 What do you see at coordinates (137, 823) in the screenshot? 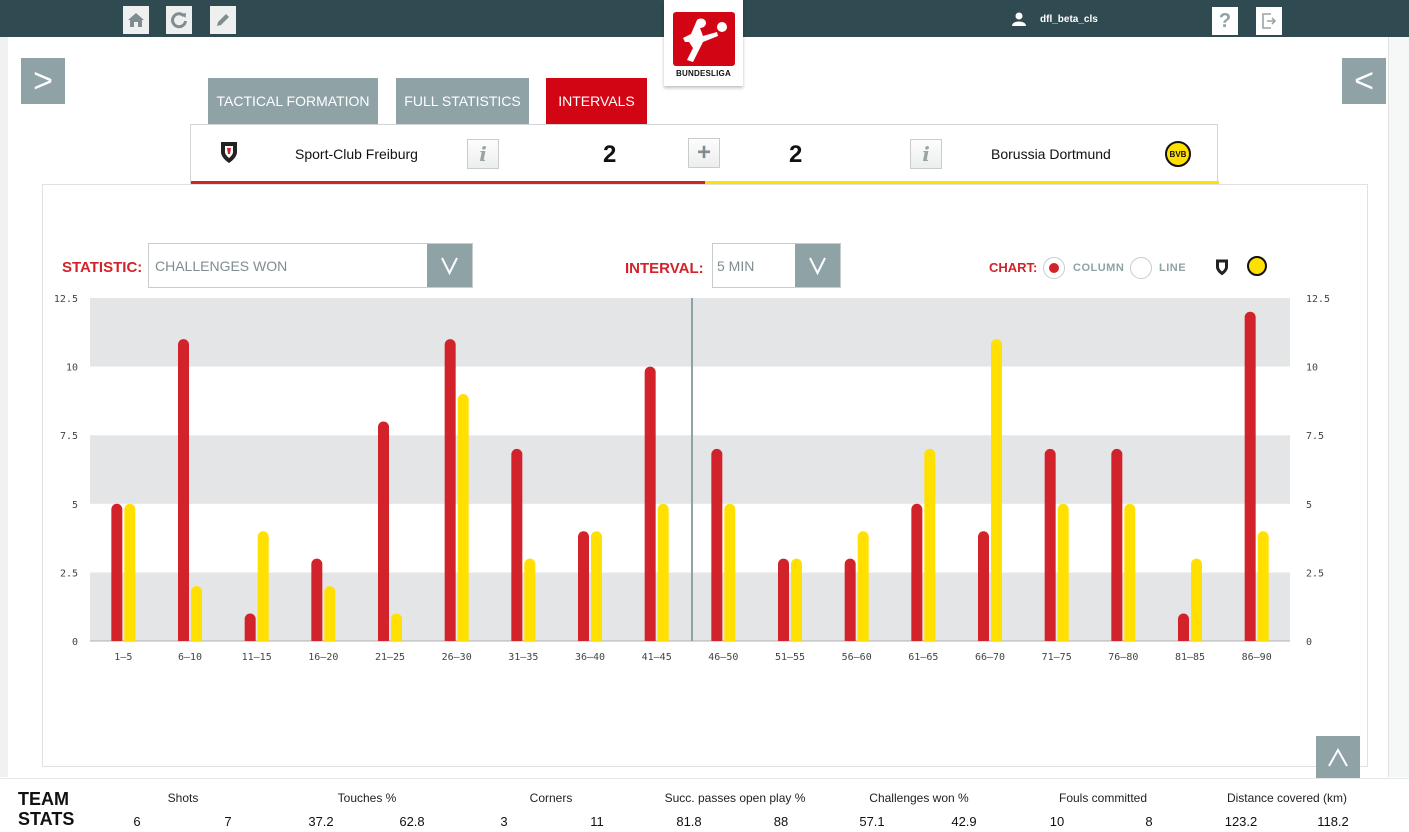
I see `team-stat-home-value: 6` at bounding box center [137, 823].